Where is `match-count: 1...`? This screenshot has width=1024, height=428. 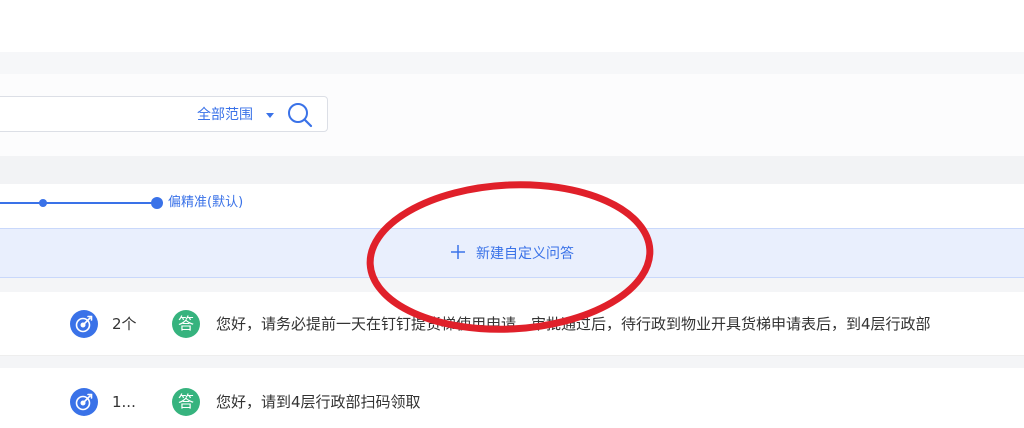
match-count: 1... is located at coordinates (124, 402).